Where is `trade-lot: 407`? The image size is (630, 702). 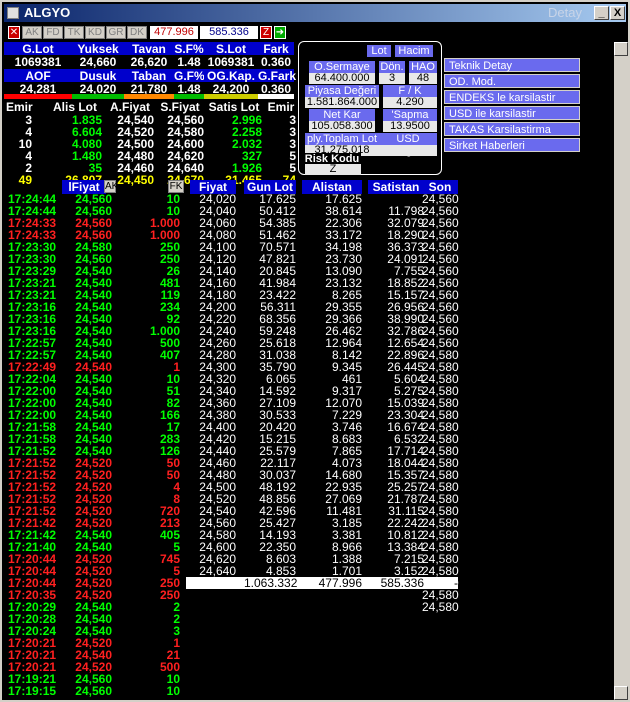 trade-lot: 407 is located at coordinates (169, 355).